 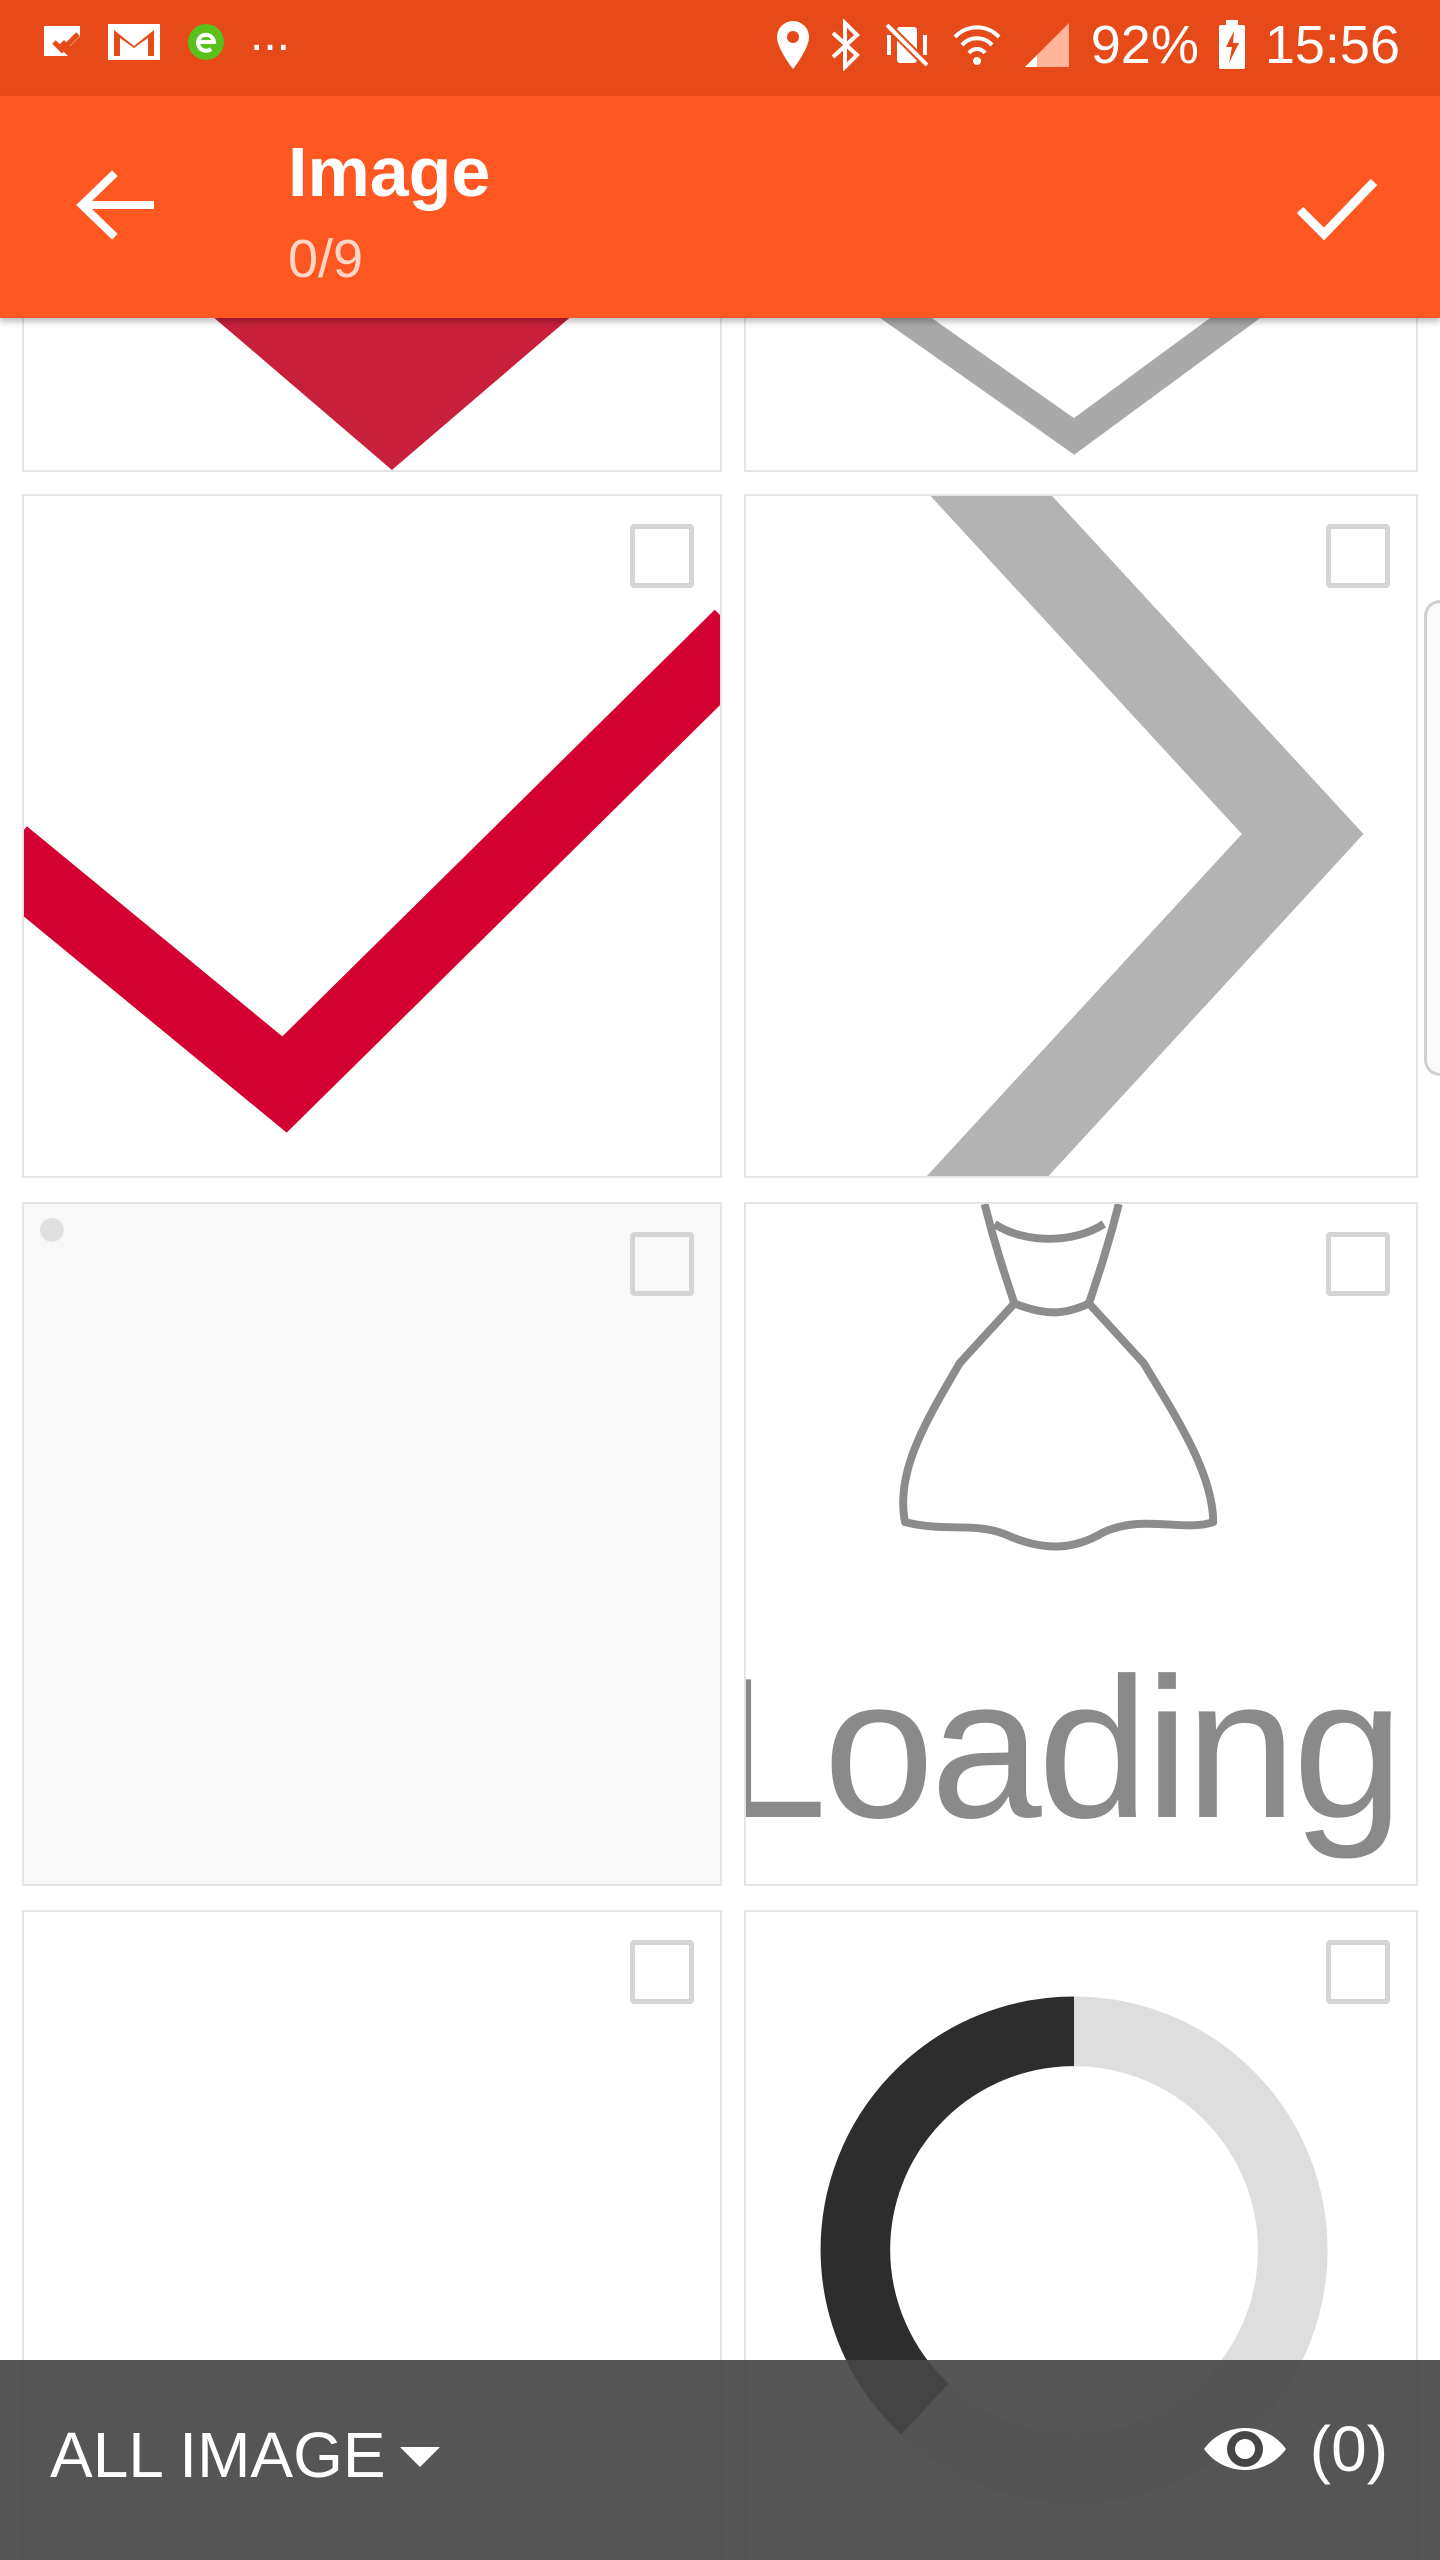 I want to click on dropdown-caret-icon, so click(x=419, y=2457).